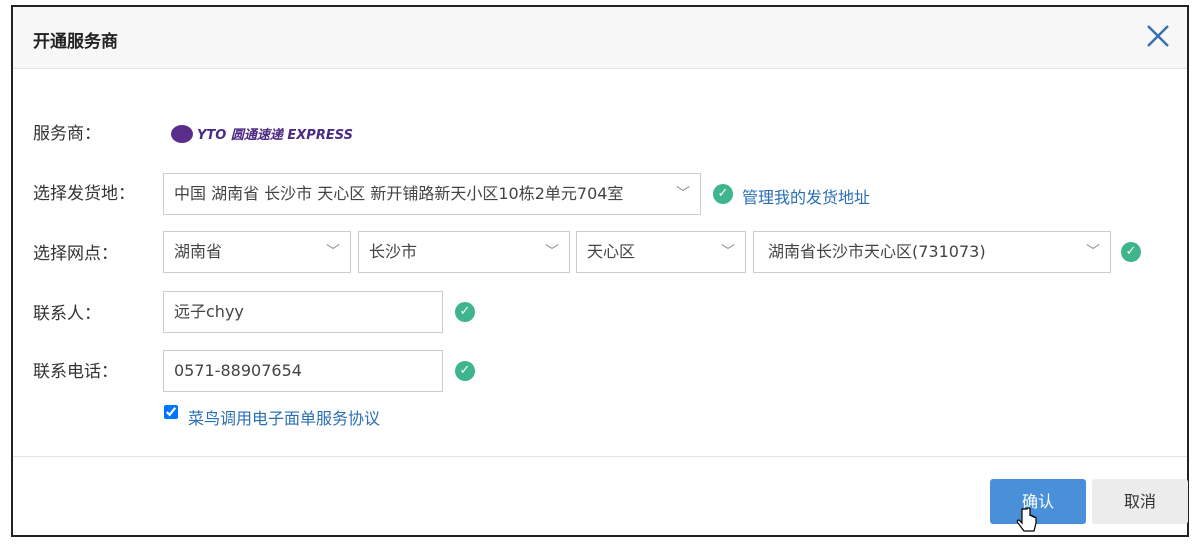  What do you see at coordinates (275, 135) in the screenshot?
I see `yto-logo-text: YTO 圆通速递 EXPRESS` at bounding box center [275, 135].